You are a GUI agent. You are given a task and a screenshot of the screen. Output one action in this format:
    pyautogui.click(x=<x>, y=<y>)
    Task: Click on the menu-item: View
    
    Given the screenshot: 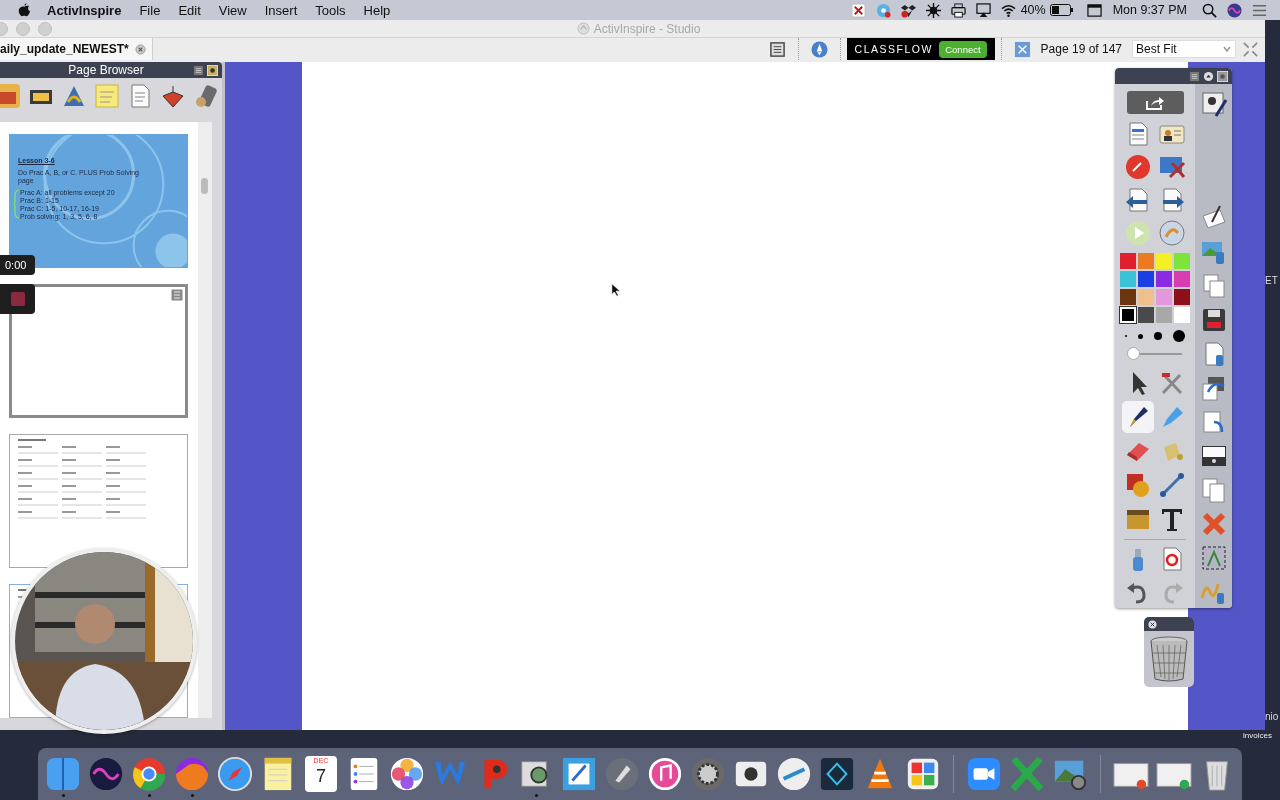 What is the action you would take?
    pyautogui.click(x=232, y=10)
    